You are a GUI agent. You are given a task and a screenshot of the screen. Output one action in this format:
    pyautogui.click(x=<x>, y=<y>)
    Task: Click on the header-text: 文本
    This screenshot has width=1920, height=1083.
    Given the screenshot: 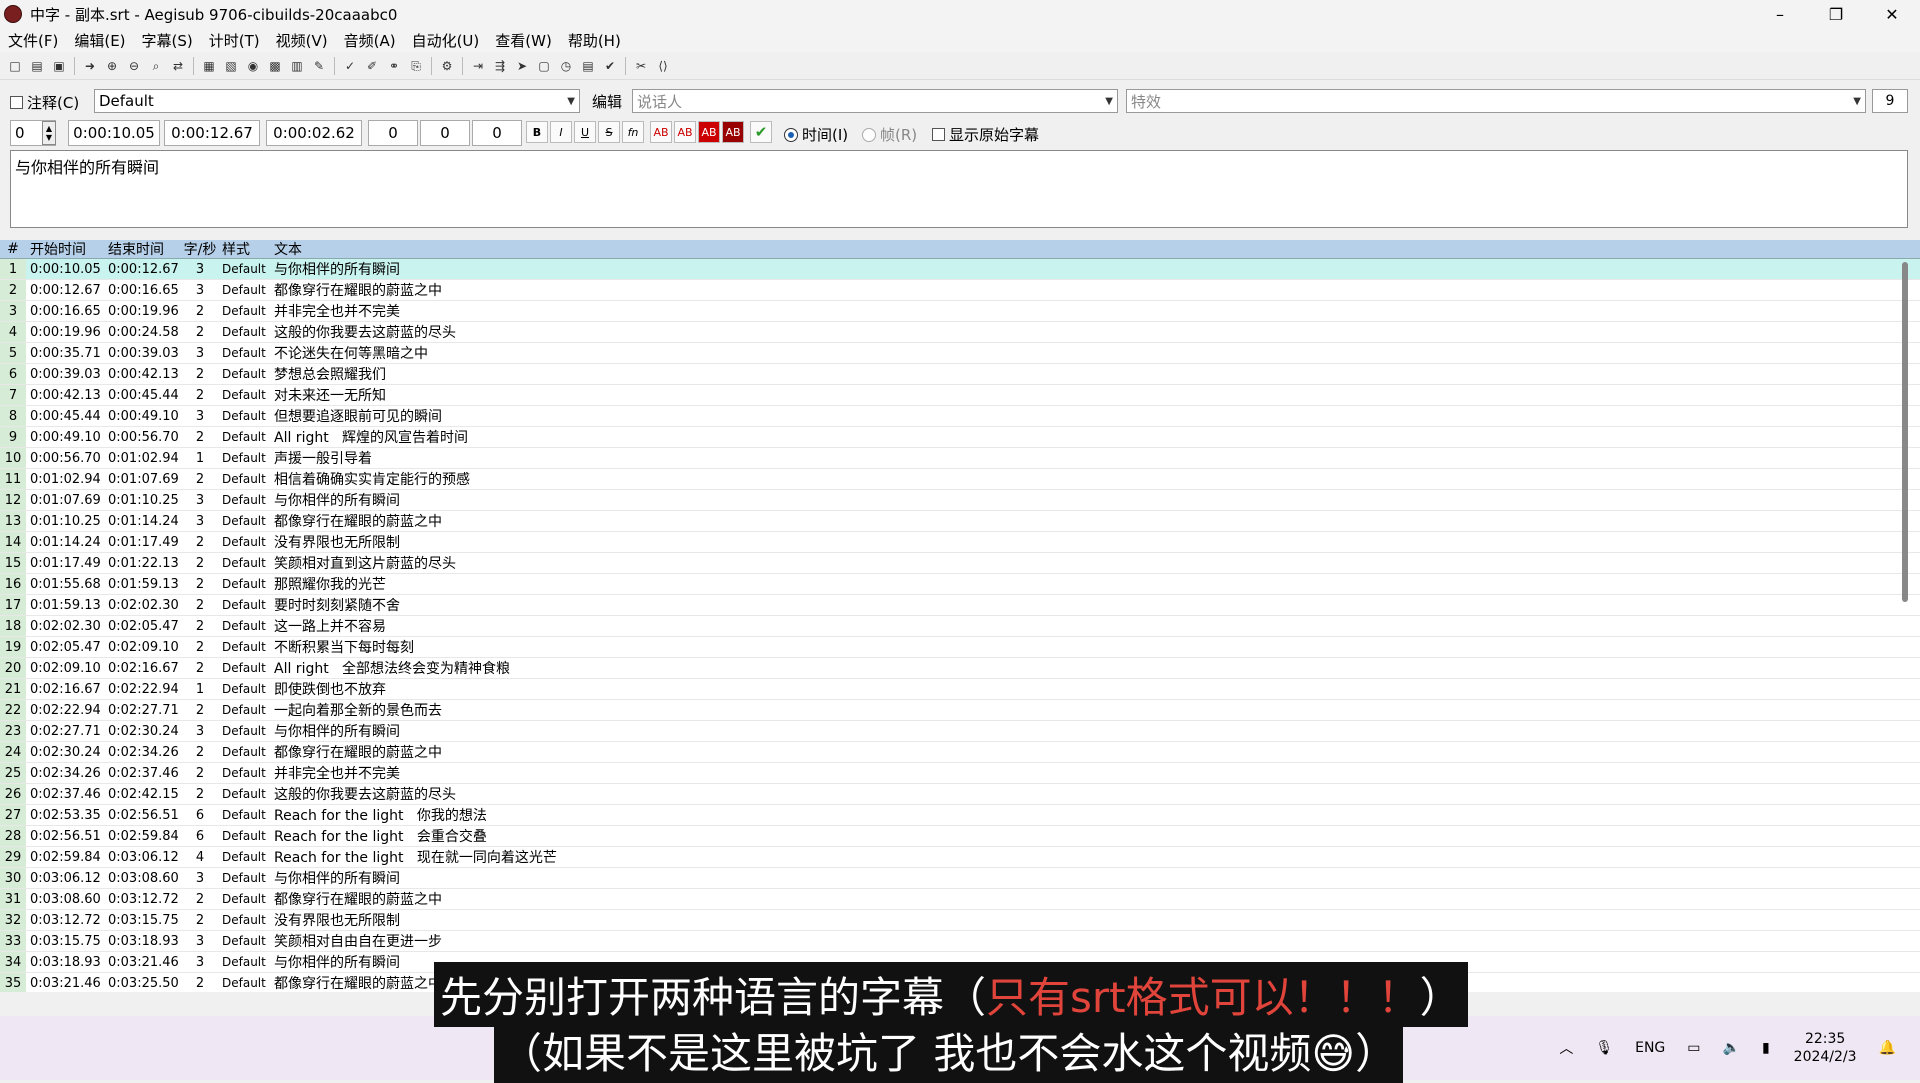 What is the action you would take?
    pyautogui.click(x=1095, y=249)
    